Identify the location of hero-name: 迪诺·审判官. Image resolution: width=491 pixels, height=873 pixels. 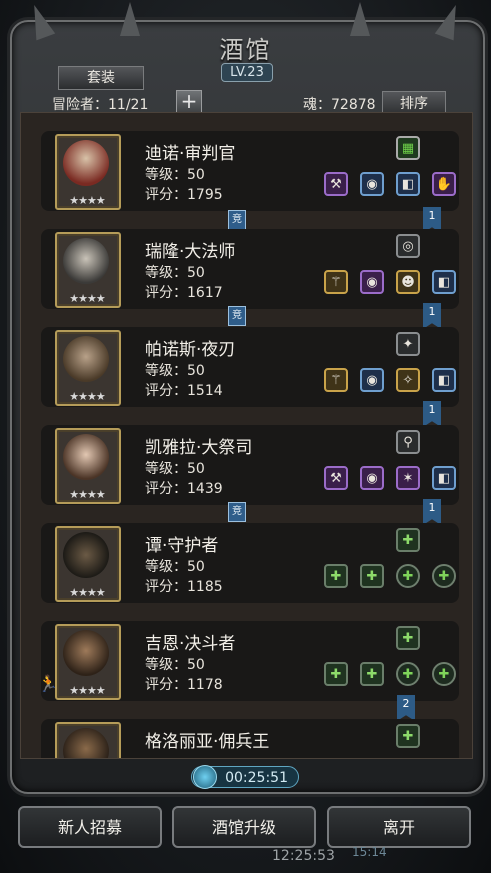
(190, 154).